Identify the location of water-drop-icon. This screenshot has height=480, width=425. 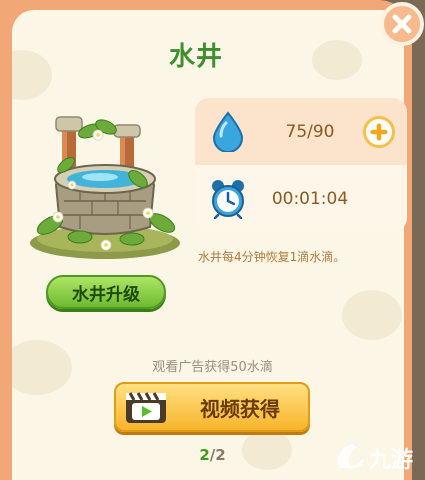
(228, 131).